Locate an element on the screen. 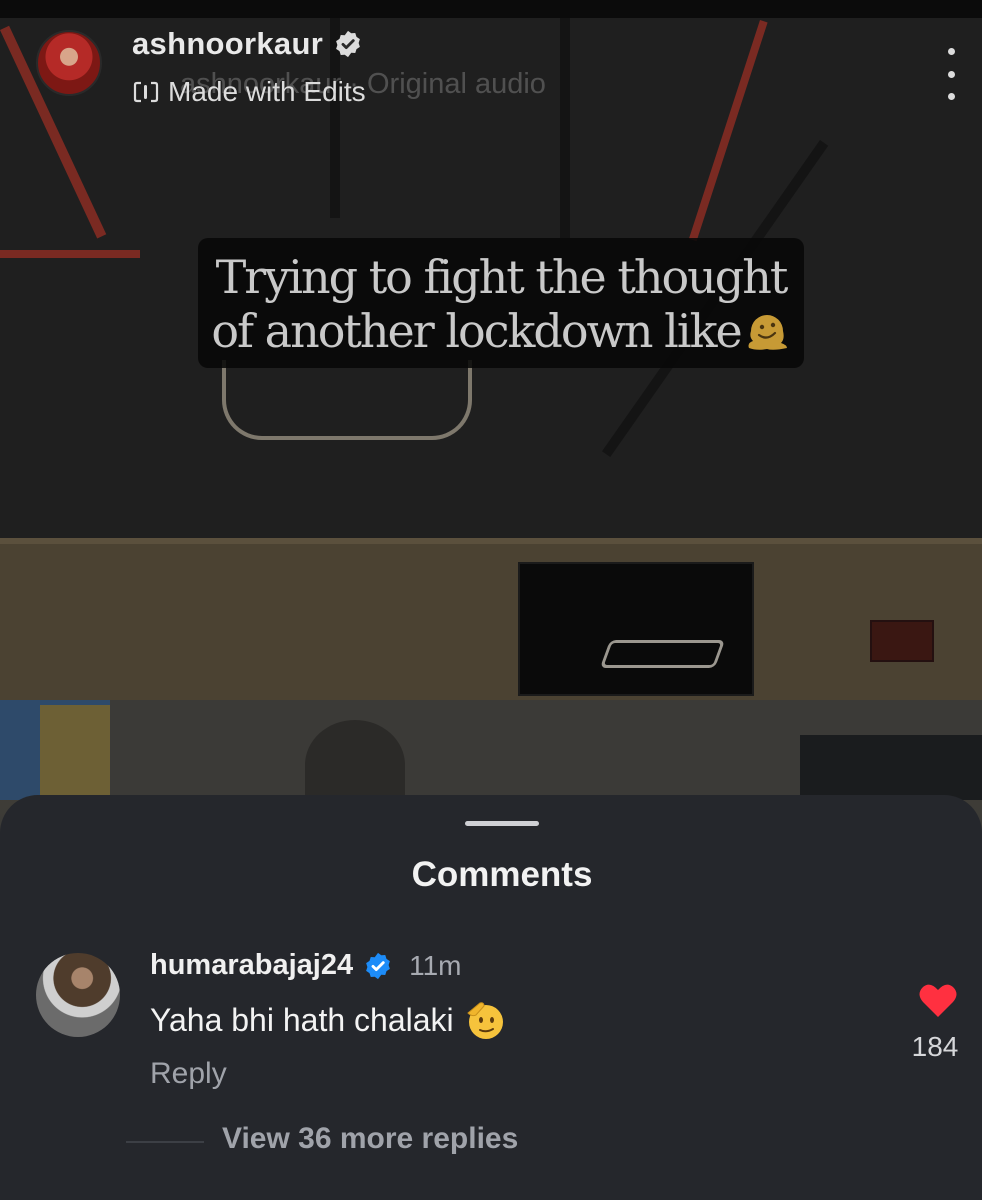  commenter-avatar is located at coordinates (78, 995).